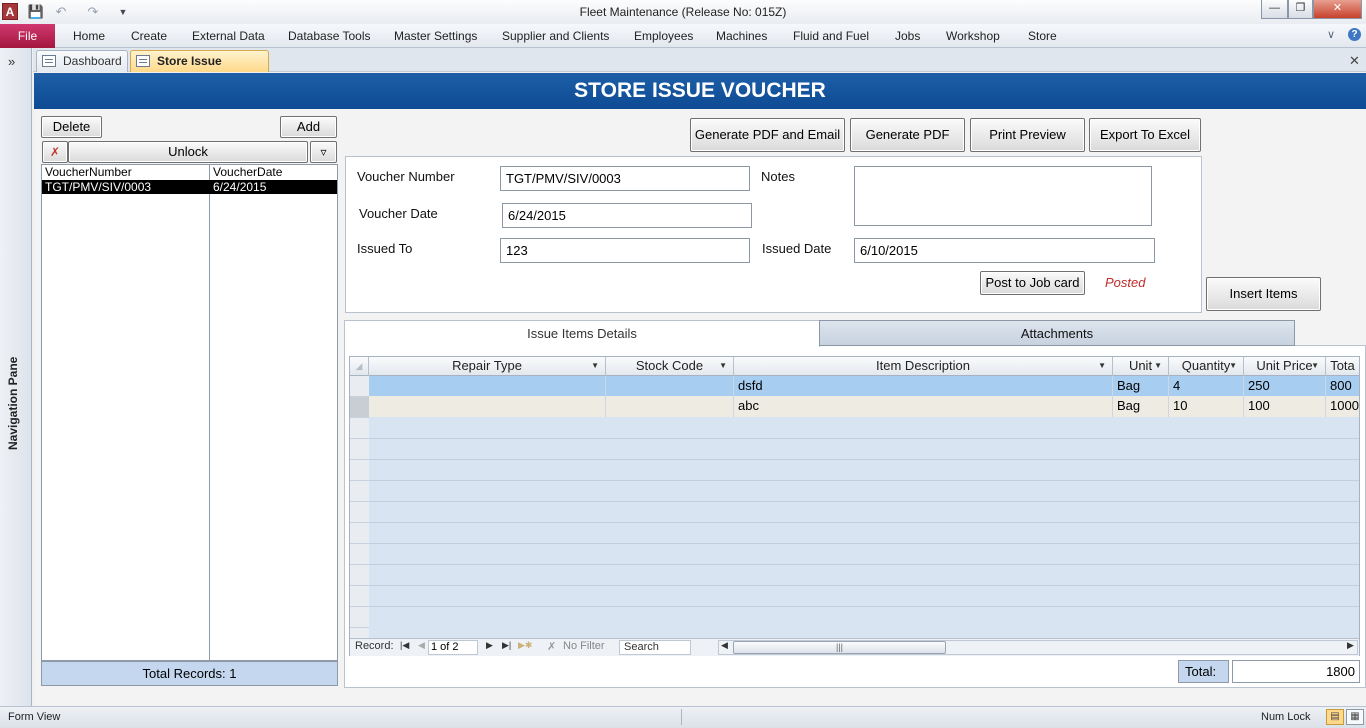  Describe the element at coordinates (82, 61) in the screenshot. I see `tab-dashboard: Dashboard` at that location.